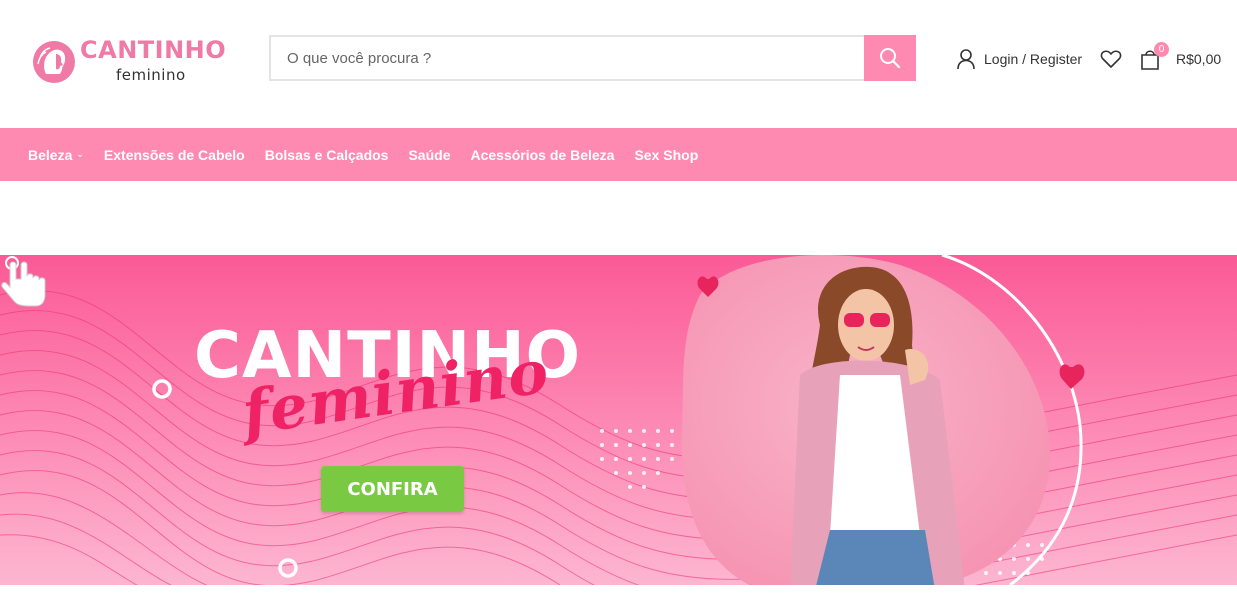 Image resolution: width=1237 pixels, height=613 pixels. I want to click on site-logo: CANTINHO feminino, so click(132, 61).